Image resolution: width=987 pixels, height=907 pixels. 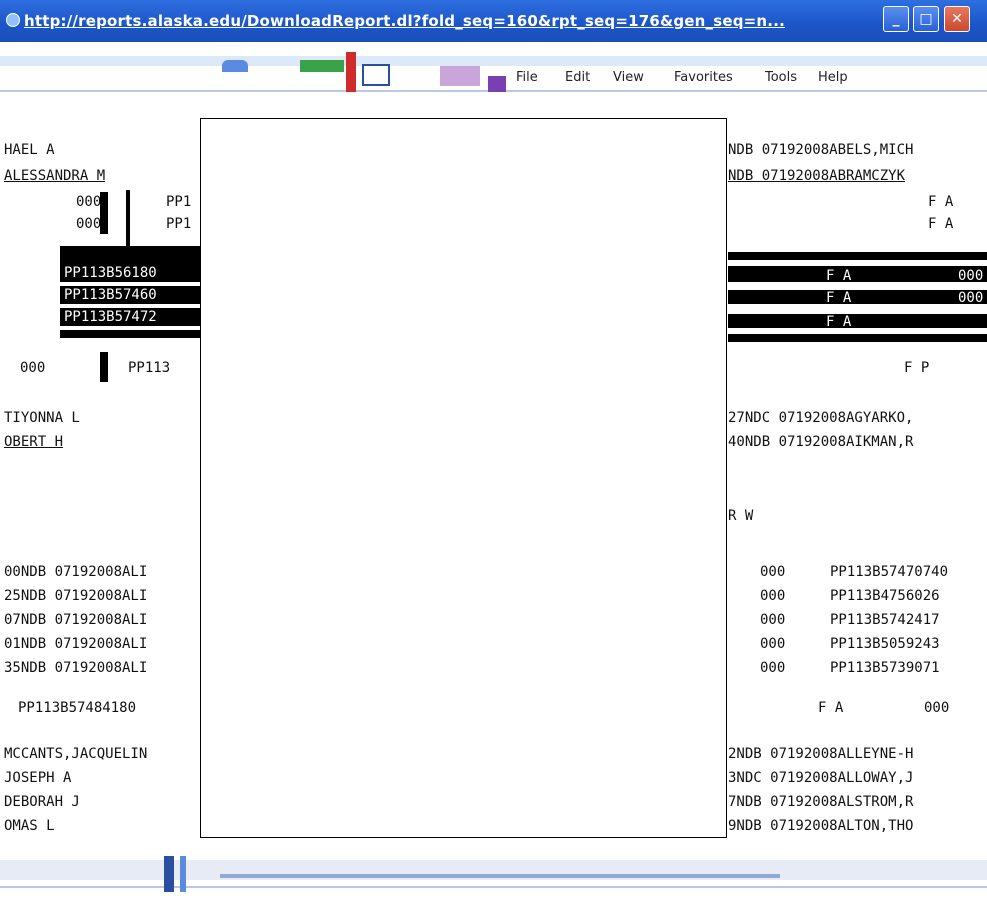 I want to click on menu-favorites: Favorites, so click(x=703, y=77).